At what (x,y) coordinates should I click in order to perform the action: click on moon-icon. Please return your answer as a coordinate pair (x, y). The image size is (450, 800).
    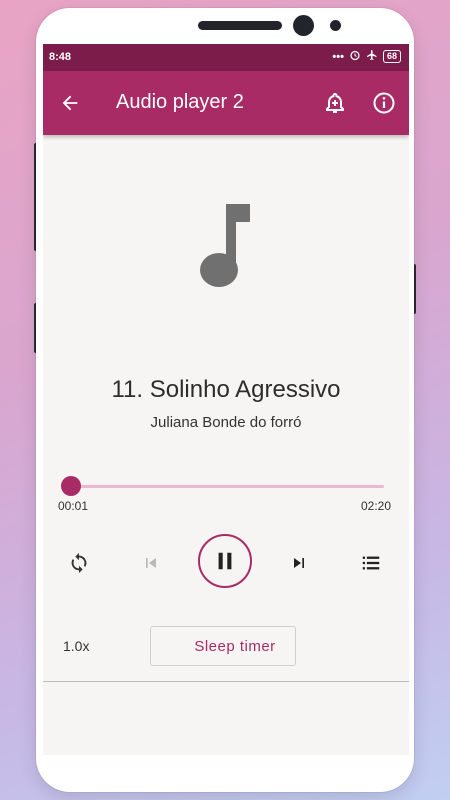
    Looking at the image, I should click on (176, 646).